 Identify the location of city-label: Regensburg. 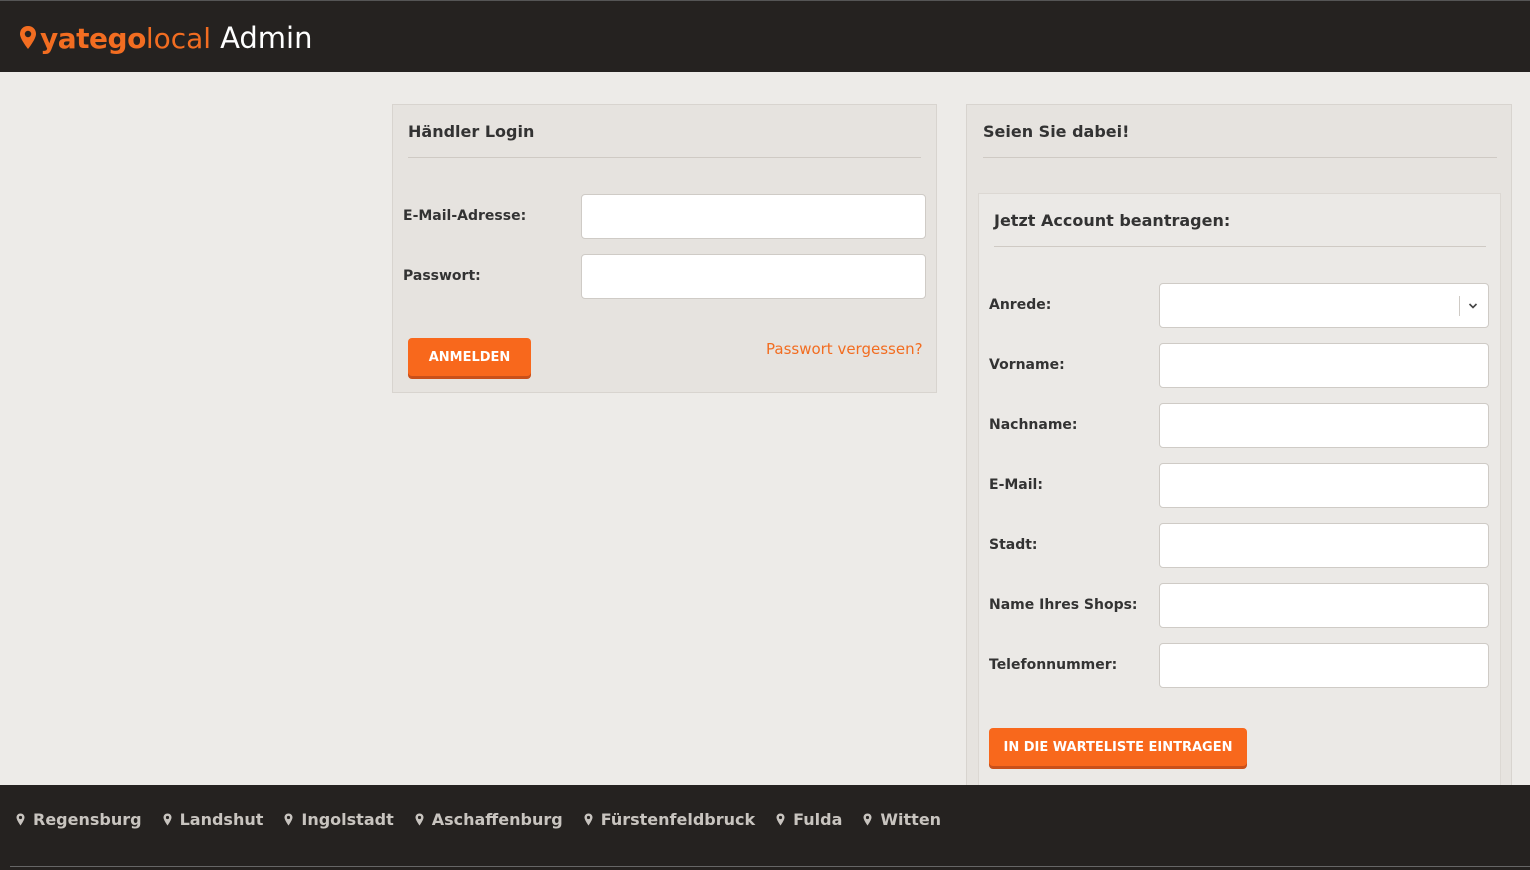
(87, 819).